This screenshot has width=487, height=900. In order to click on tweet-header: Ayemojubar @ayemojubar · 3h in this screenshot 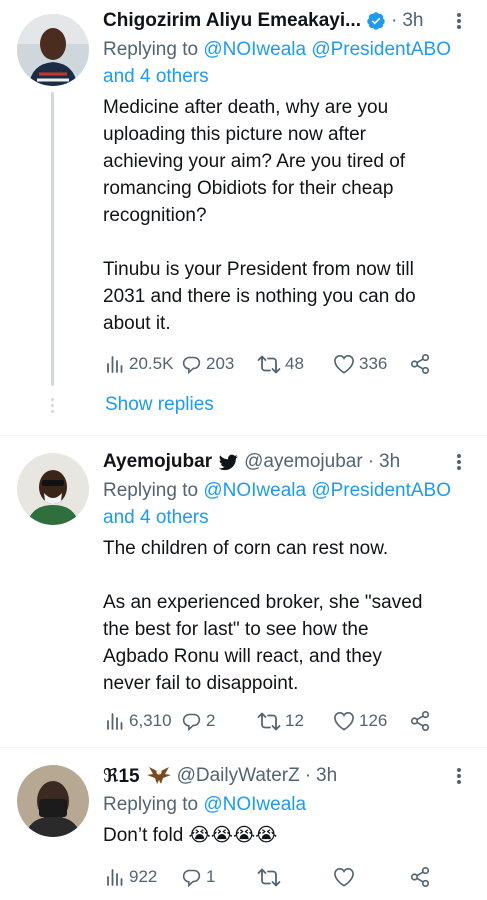, I will do `click(286, 462)`.